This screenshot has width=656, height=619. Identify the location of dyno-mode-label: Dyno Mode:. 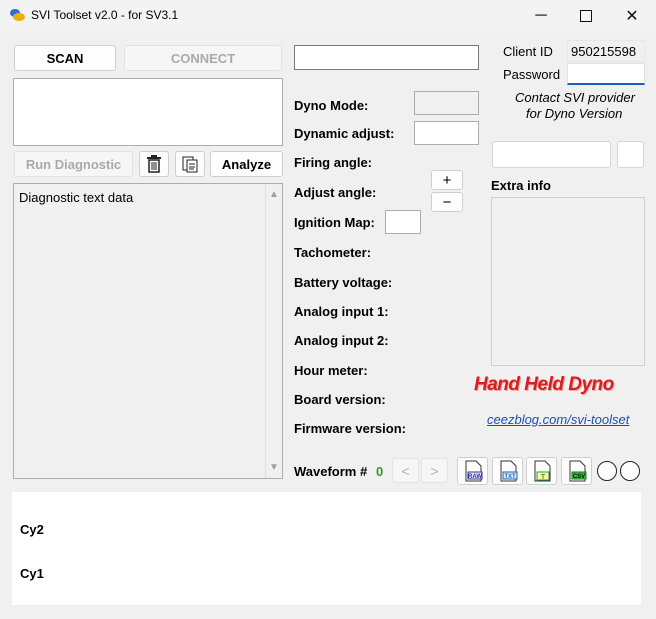
(331, 105).